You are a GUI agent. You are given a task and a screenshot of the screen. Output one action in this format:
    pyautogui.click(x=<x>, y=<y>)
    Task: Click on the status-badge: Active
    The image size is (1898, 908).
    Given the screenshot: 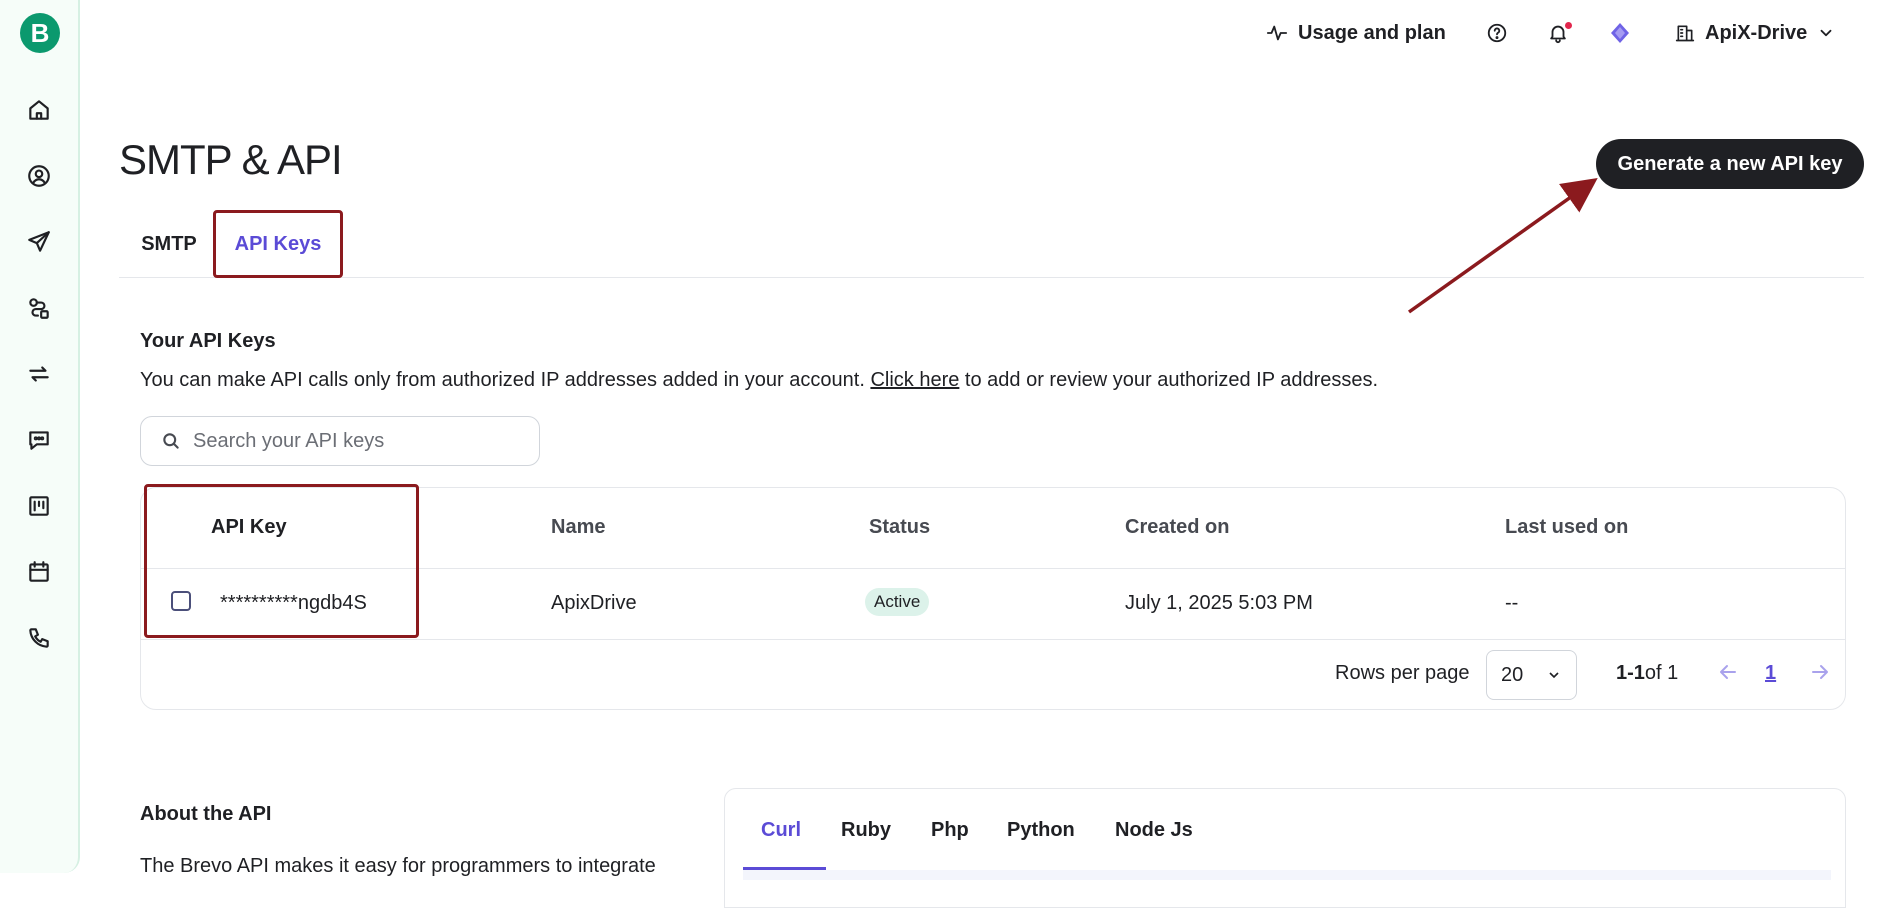 What is the action you would take?
    pyautogui.click(x=897, y=602)
    